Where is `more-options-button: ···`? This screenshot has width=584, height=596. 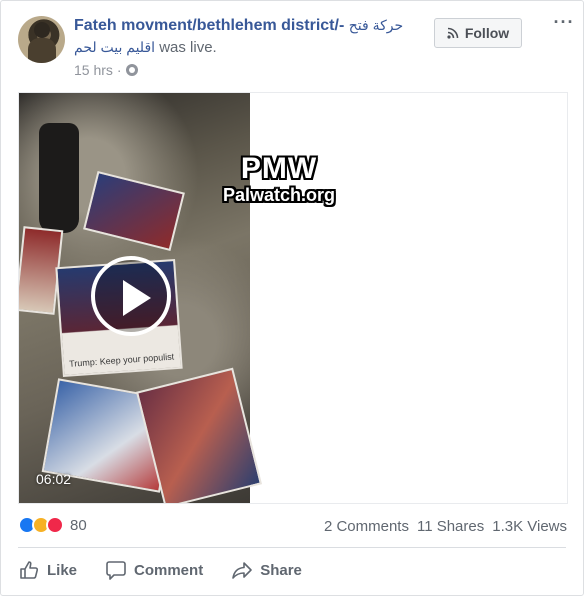
more-options-button: ··· is located at coordinates (564, 24).